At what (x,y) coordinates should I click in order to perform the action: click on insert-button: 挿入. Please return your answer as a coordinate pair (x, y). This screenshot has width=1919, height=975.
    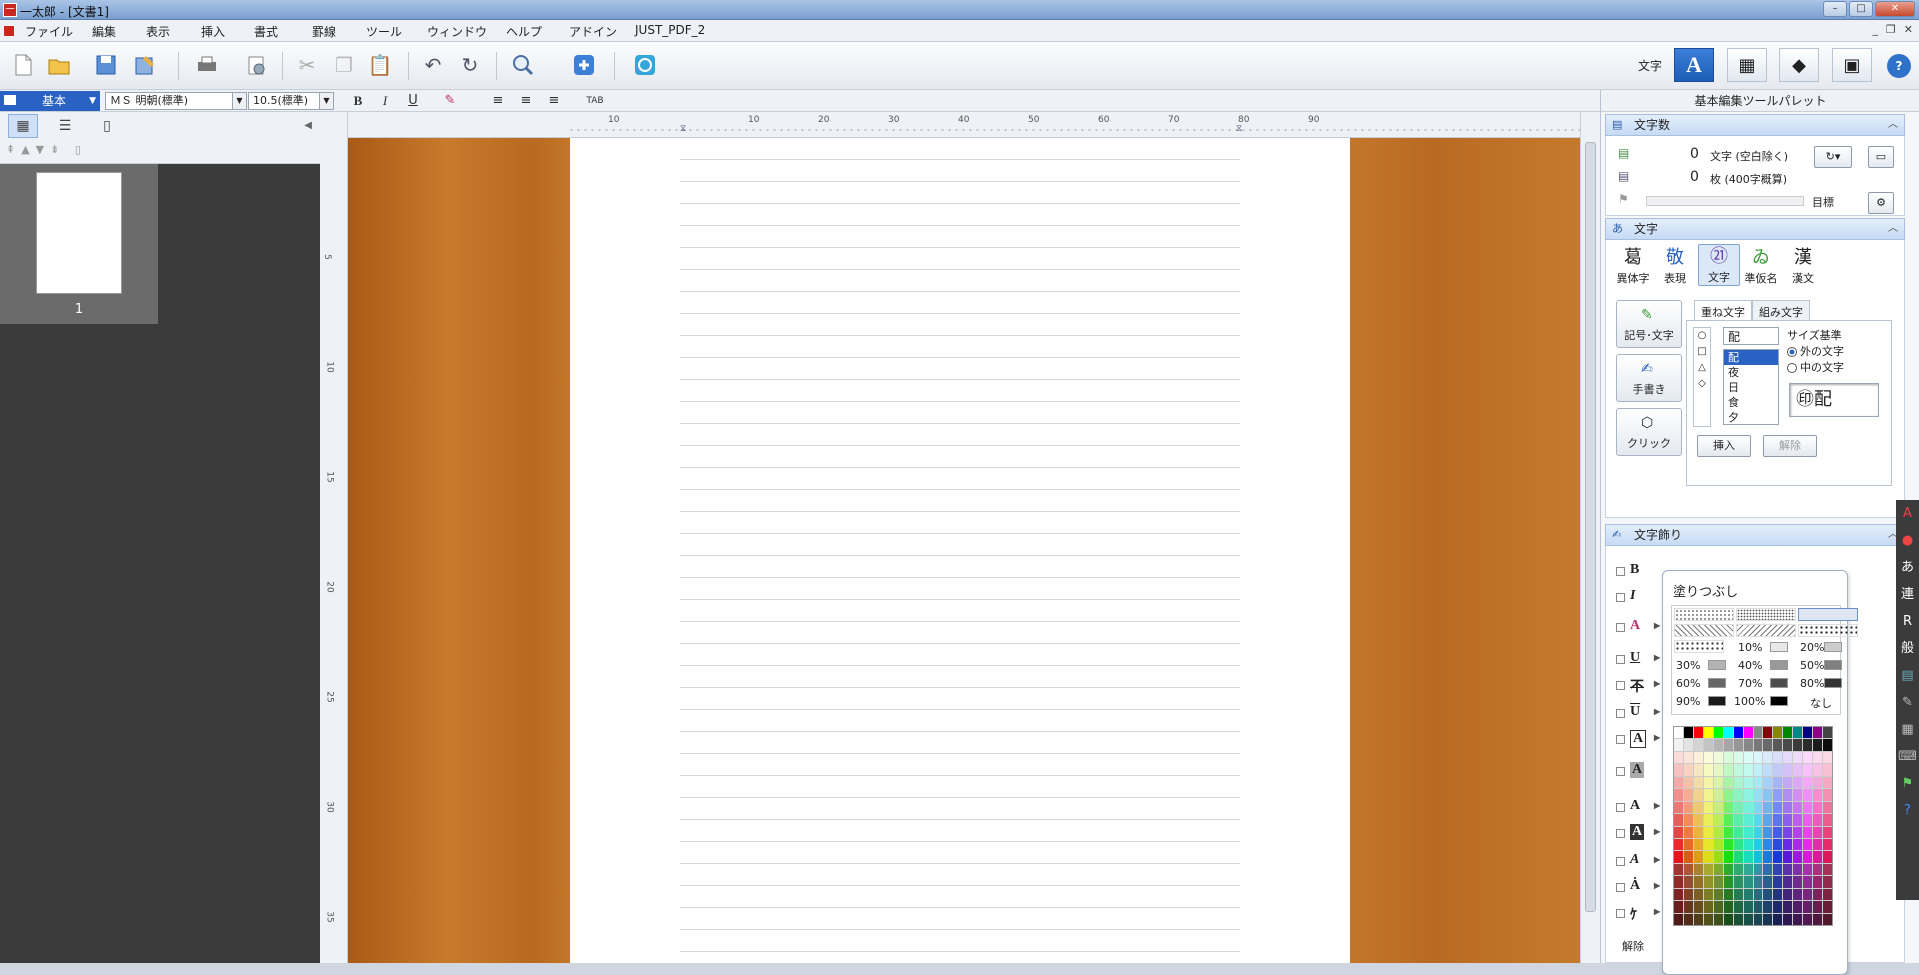
    Looking at the image, I should click on (1724, 446).